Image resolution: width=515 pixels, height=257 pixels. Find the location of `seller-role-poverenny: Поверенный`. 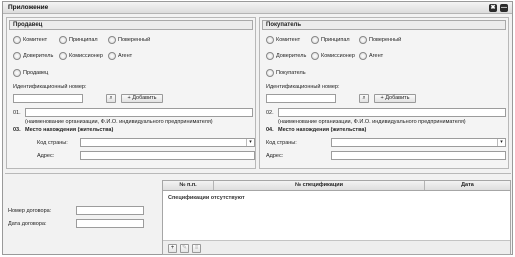

seller-role-poverenny: Поверенный is located at coordinates (129, 40).